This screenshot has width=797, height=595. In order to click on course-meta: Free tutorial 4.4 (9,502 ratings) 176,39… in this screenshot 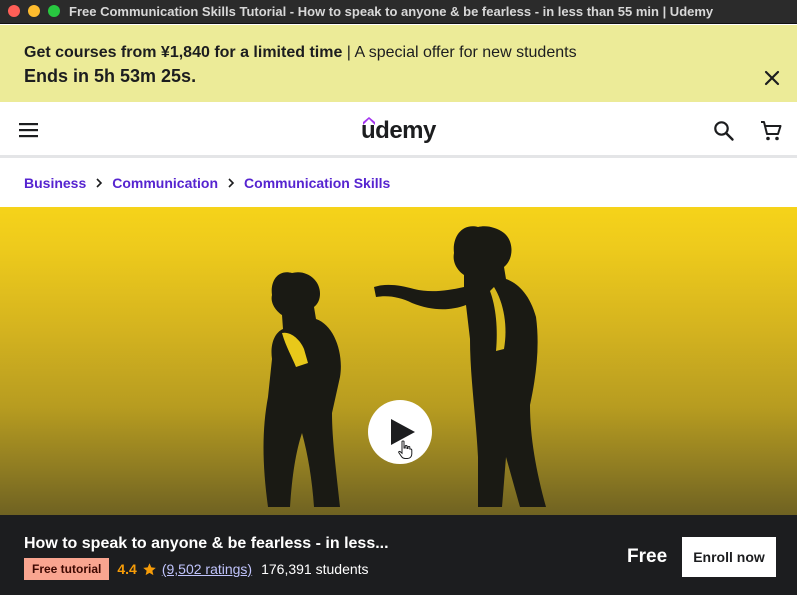, I will do `click(196, 569)`.